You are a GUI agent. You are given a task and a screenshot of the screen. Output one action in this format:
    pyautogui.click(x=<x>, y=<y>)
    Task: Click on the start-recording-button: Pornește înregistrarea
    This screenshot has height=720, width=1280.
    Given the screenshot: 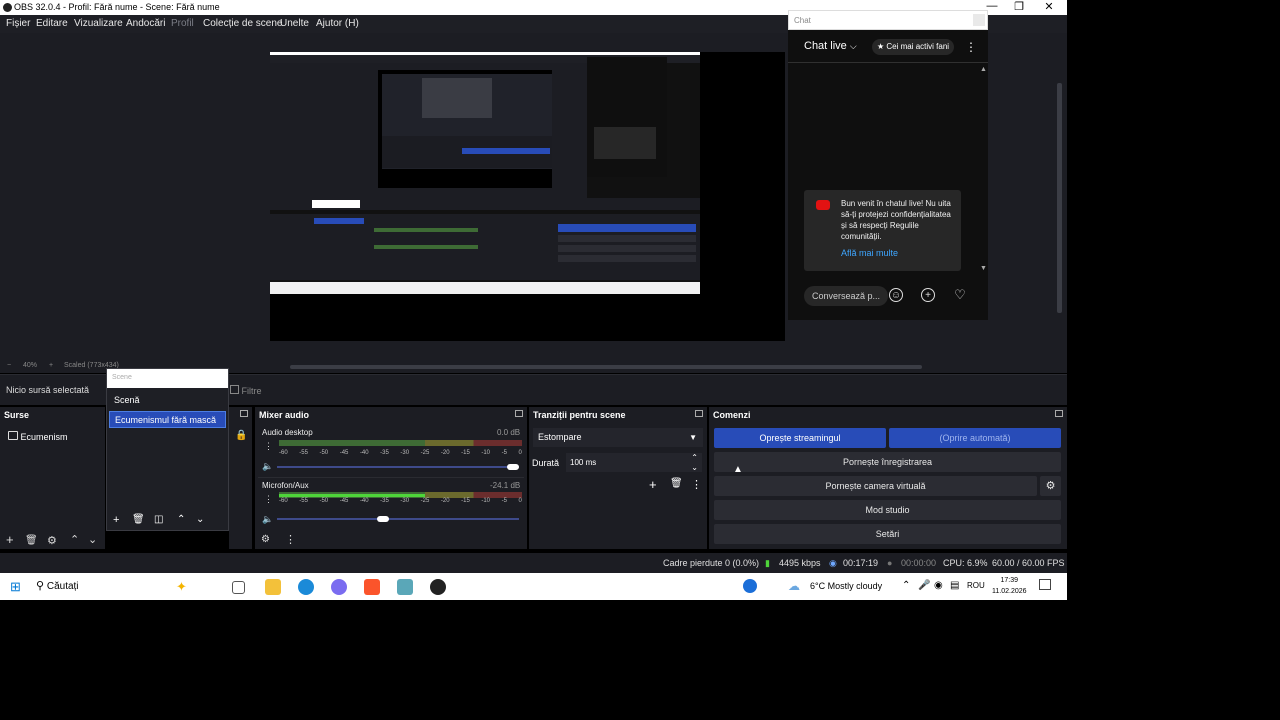 What is the action you would take?
    pyautogui.click(x=887, y=462)
    